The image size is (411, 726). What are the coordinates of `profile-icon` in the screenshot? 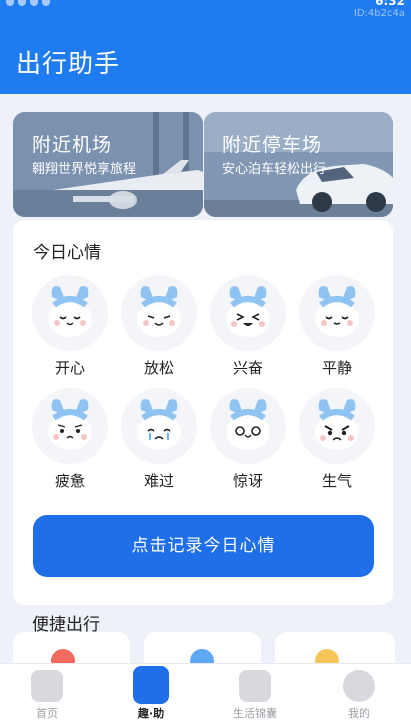 It's located at (359, 686).